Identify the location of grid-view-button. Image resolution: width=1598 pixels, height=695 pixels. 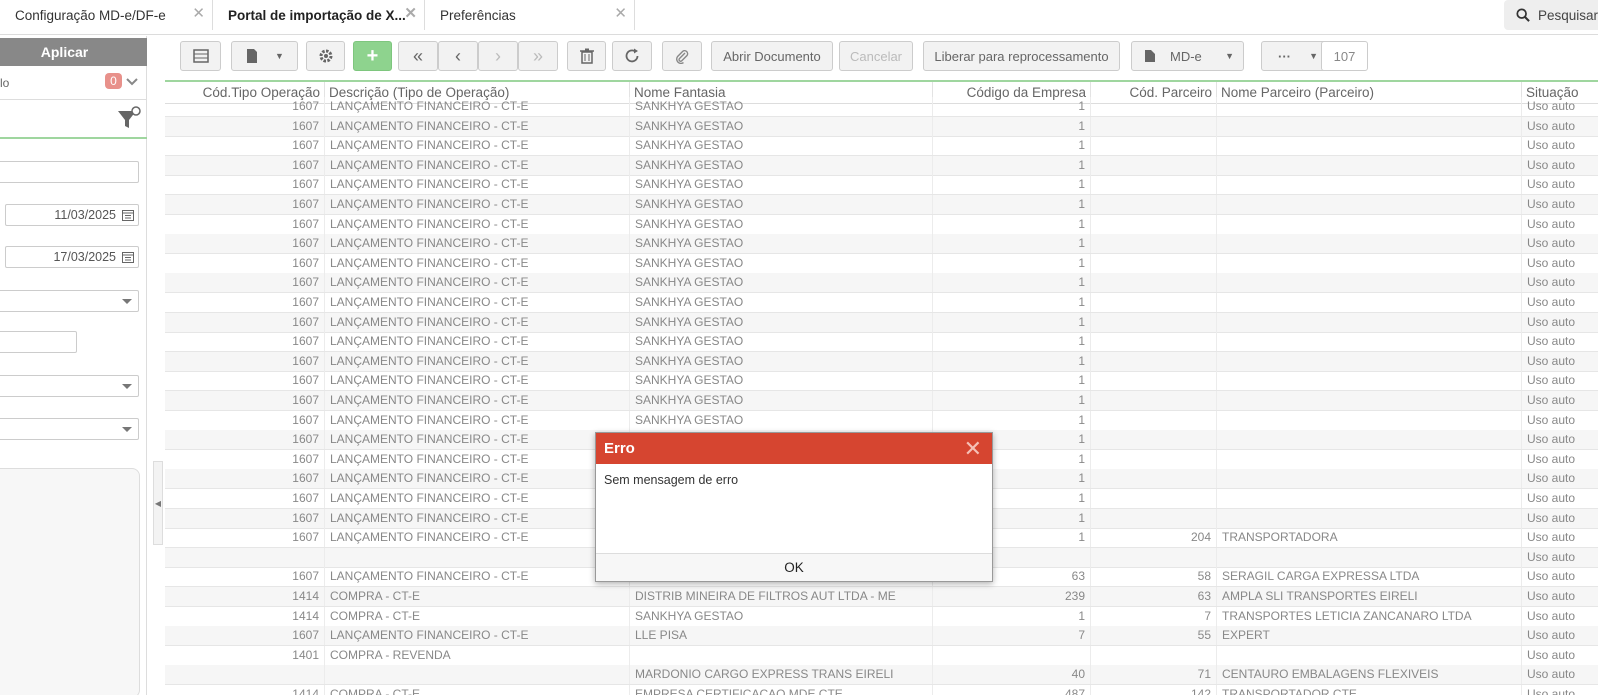
(200, 56).